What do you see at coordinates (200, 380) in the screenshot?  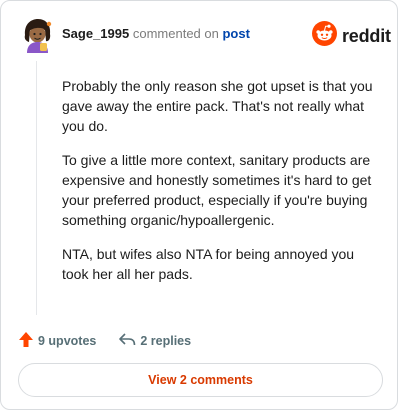 I see `view-comments-button: View 2 comments` at bounding box center [200, 380].